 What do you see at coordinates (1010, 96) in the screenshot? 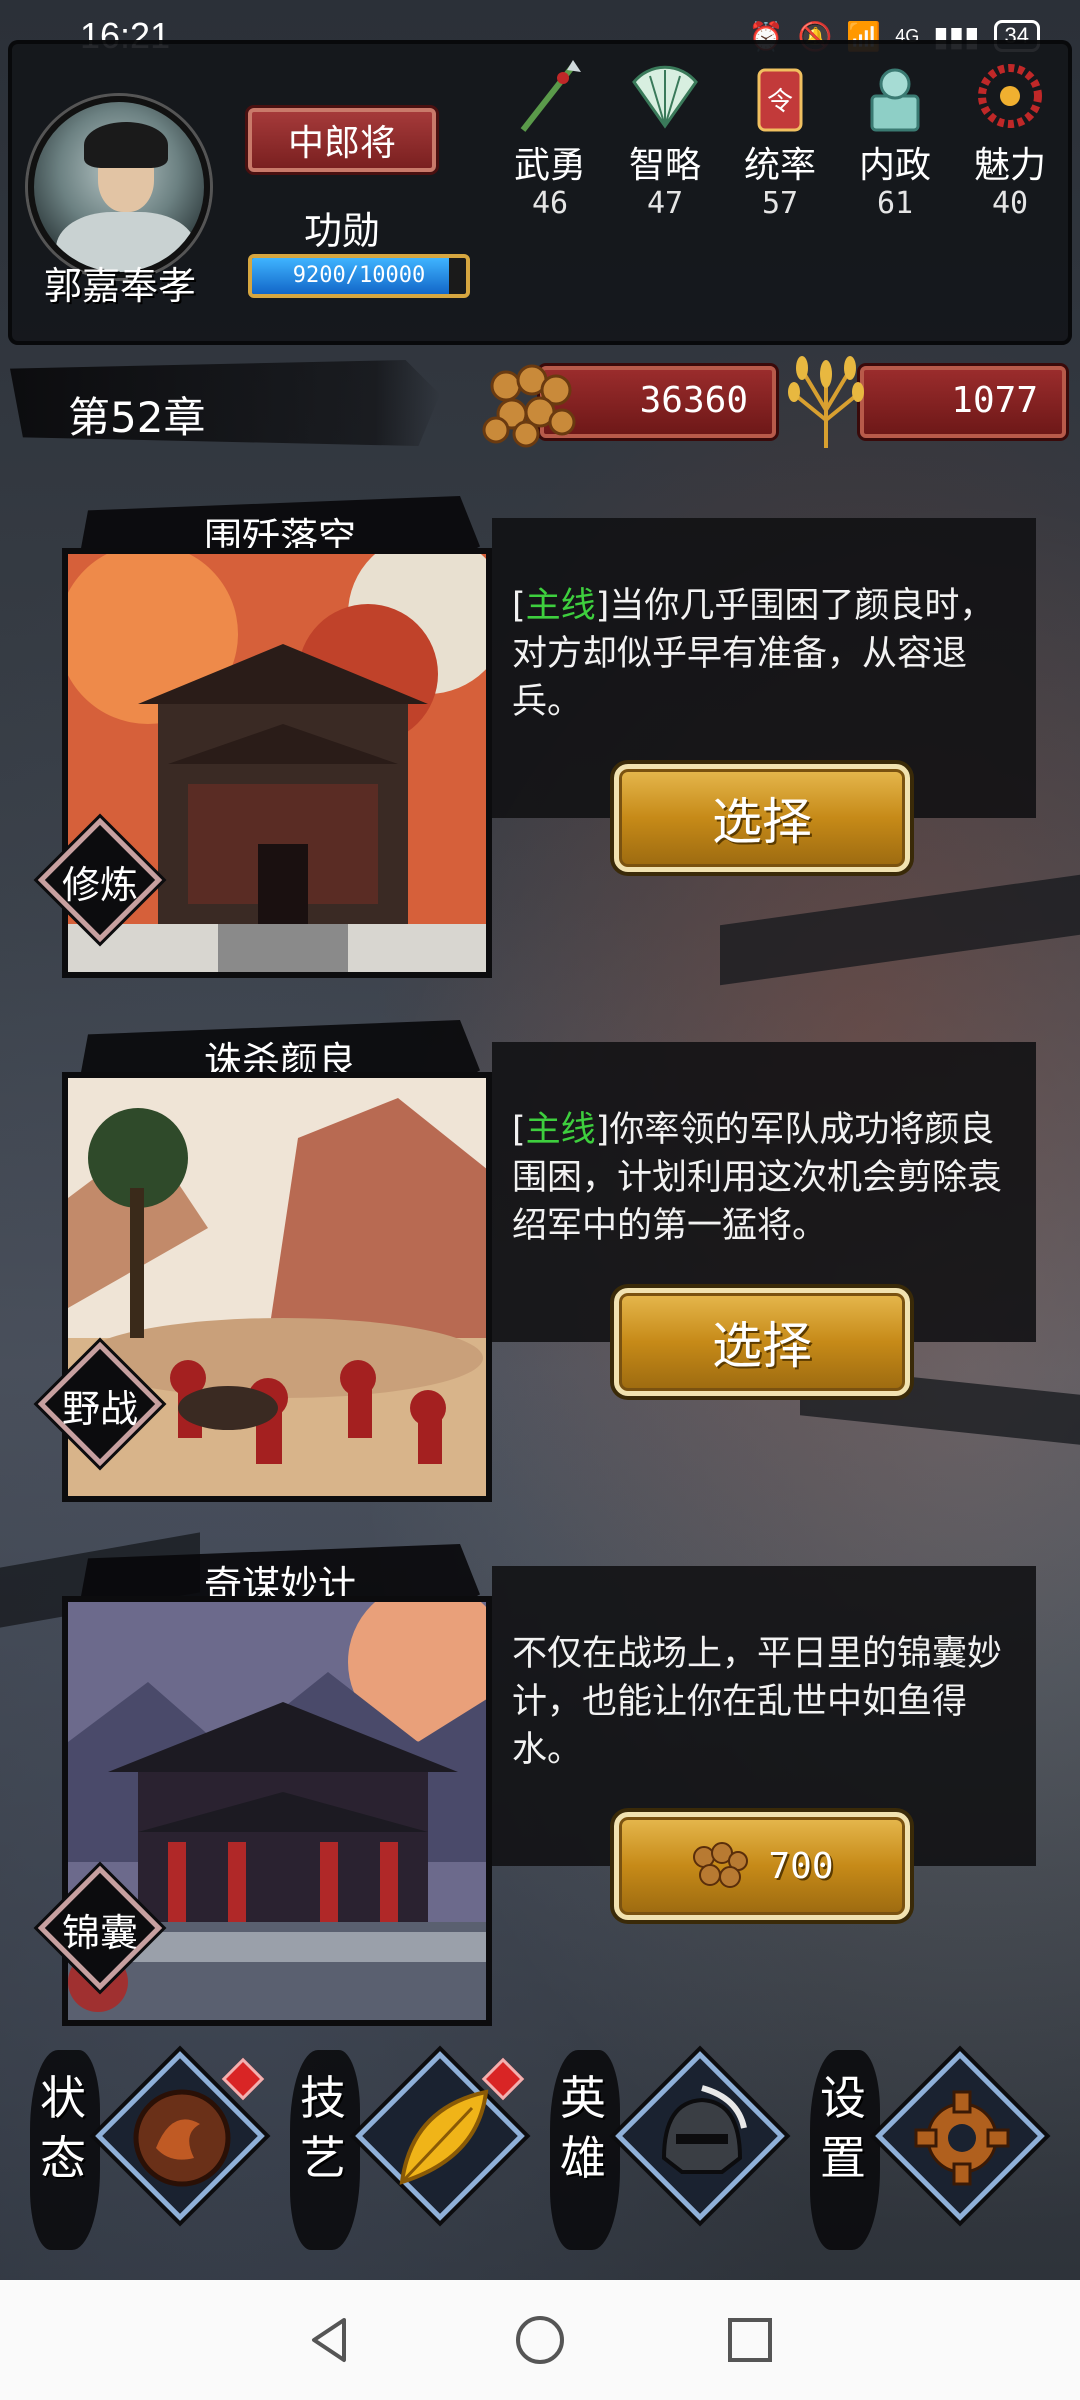
I see `necklace-icon` at bounding box center [1010, 96].